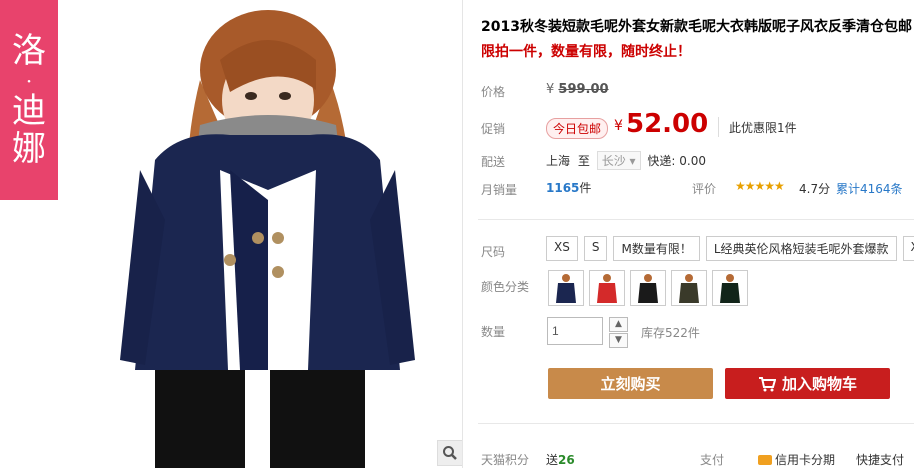  Describe the element at coordinates (585, 188) in the screenshot. I see `sales-unit: 件` at that location.